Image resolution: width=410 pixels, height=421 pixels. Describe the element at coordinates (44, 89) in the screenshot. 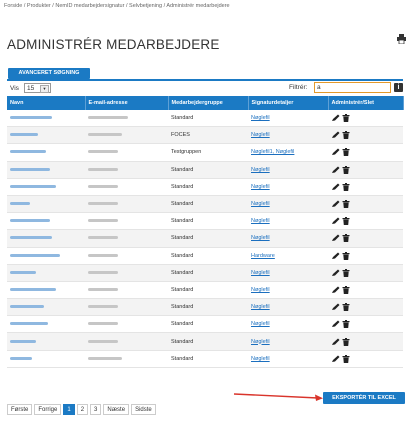

I see `chevron-down-icon: ▼` at that location.